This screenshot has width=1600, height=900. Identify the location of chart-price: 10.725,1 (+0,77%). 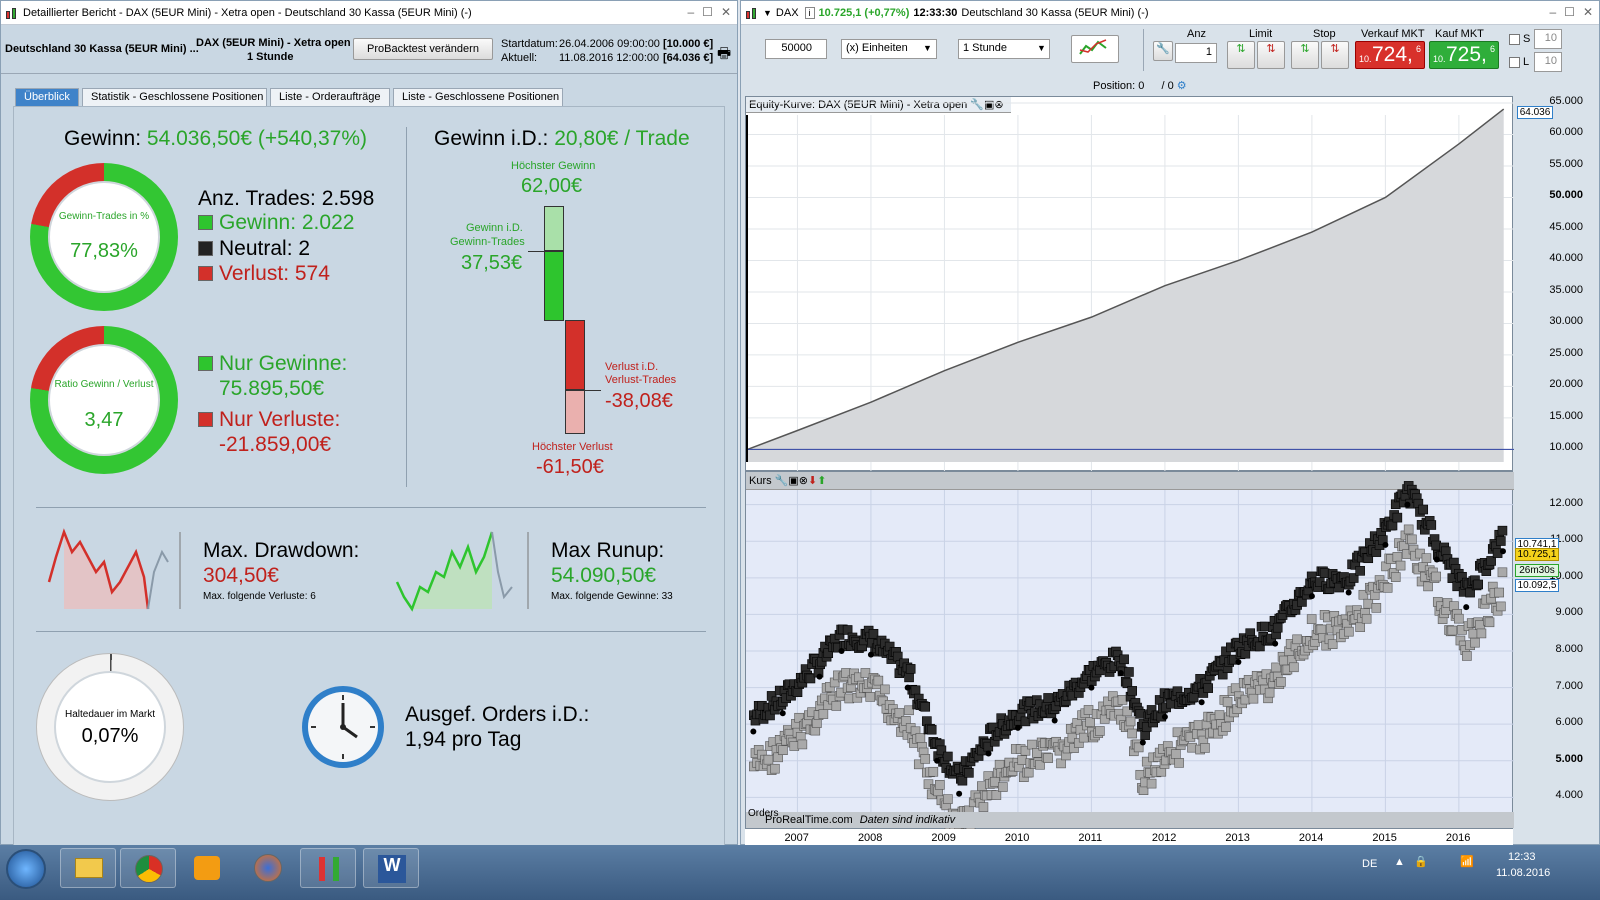
(864, 12).